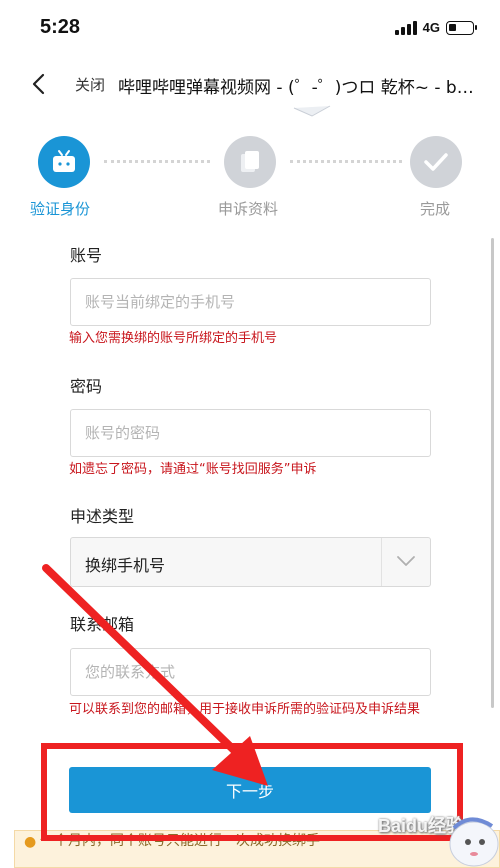 Image resolution: width=500 pixels, height=868 pixels. Describe the element at coordinates (60, 27) in the screenshot. I see `status-time: 5:28` at that location.